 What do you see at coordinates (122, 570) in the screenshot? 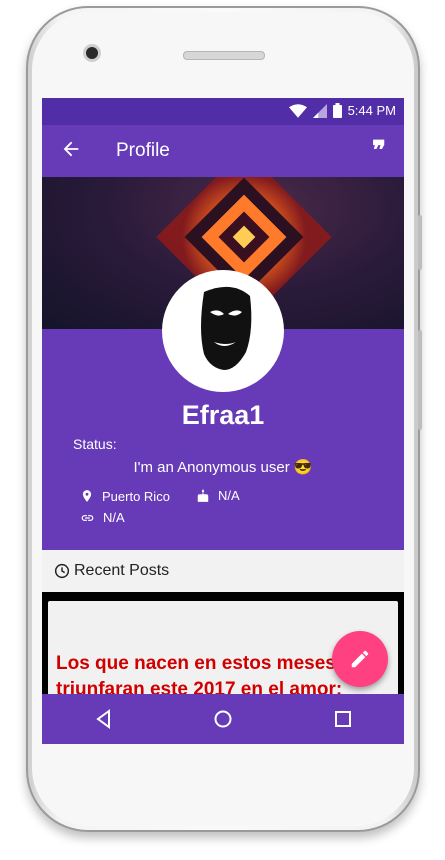
I see `recent-posts-label: Recent Posts` at bounding box center [122, 570].